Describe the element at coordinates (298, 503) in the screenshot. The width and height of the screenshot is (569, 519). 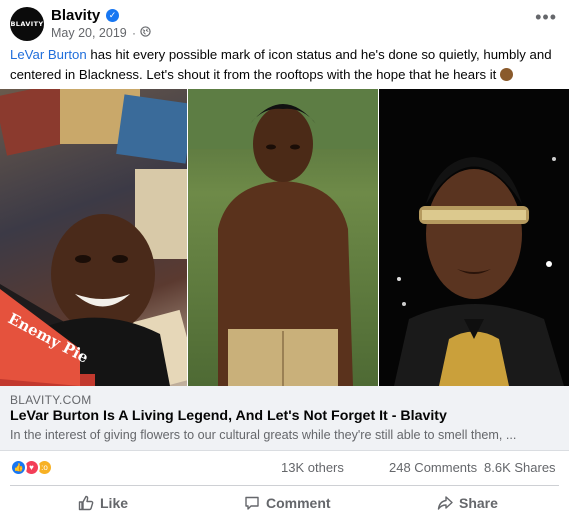
I see `comment-label: Comment` at that location.